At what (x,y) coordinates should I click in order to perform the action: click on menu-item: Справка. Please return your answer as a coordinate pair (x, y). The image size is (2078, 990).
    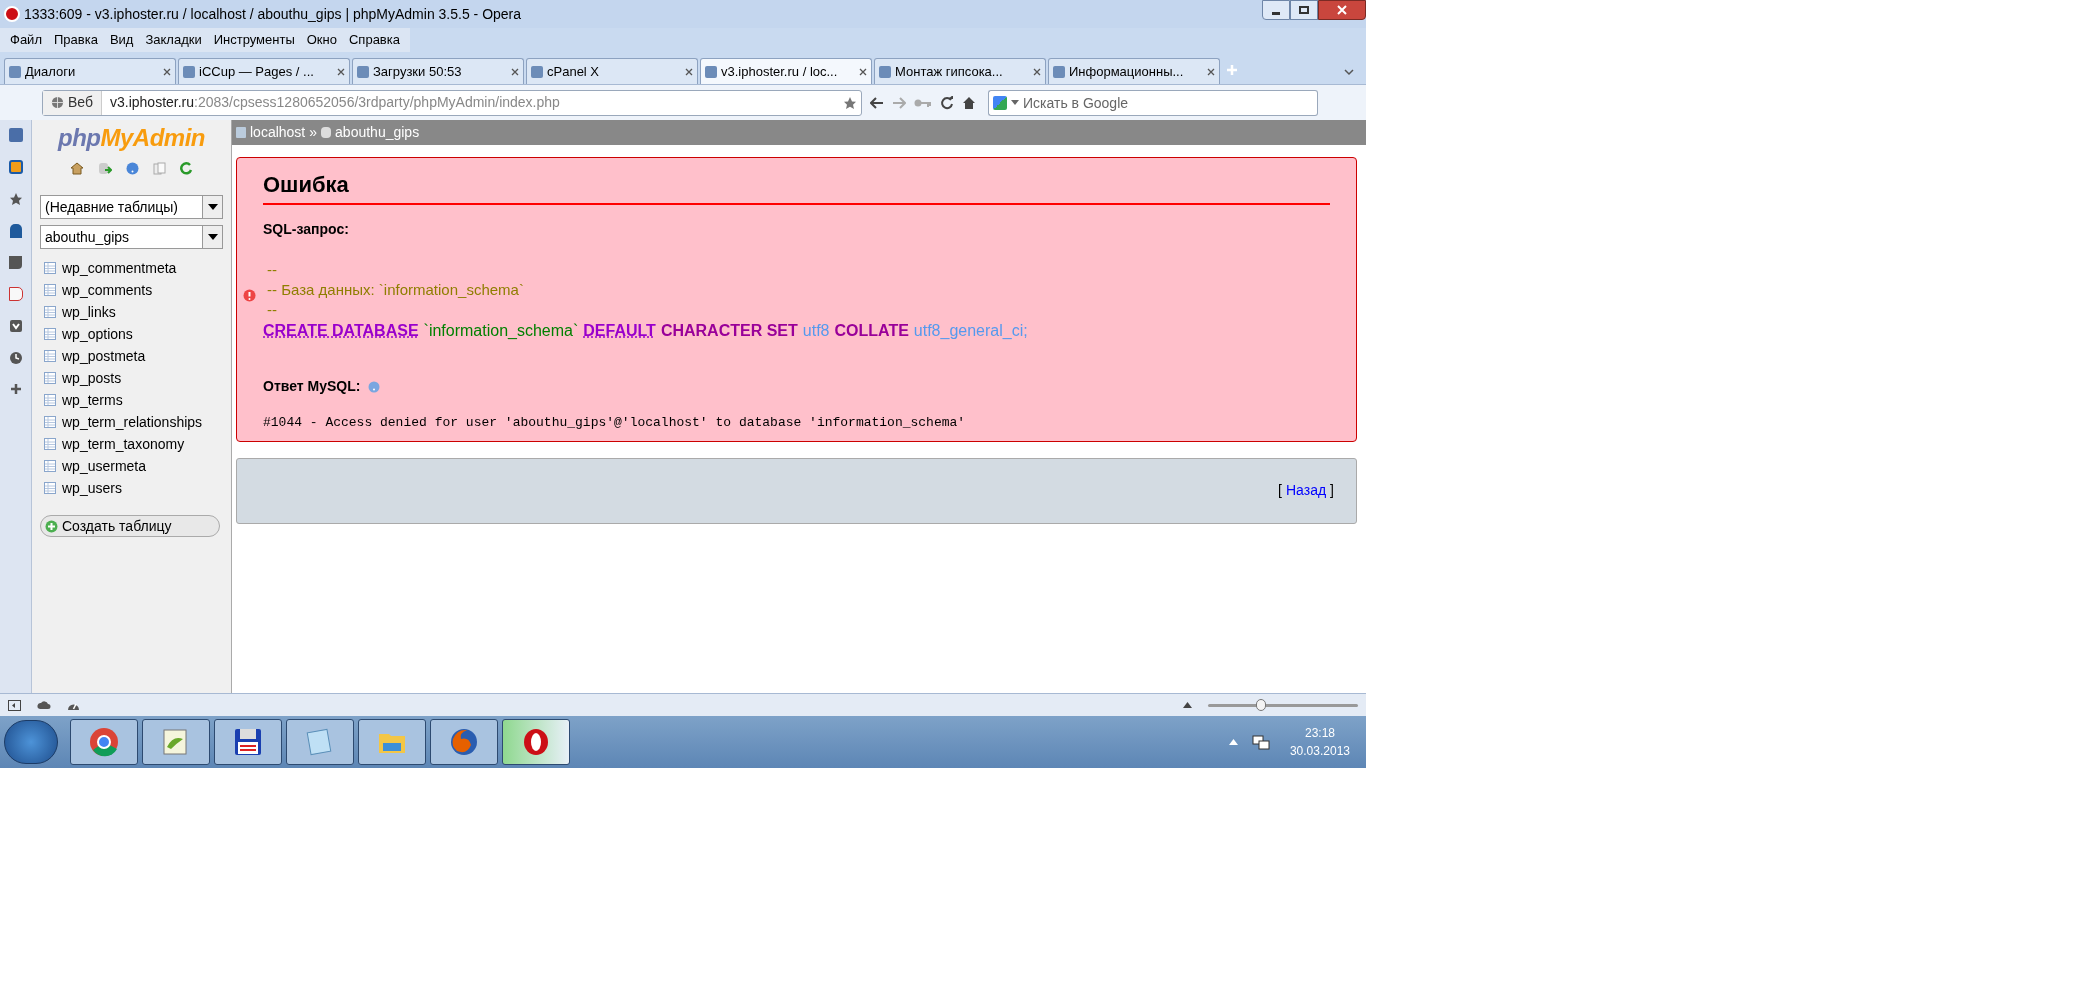
    Looking at the image, I should click on (374, 40).